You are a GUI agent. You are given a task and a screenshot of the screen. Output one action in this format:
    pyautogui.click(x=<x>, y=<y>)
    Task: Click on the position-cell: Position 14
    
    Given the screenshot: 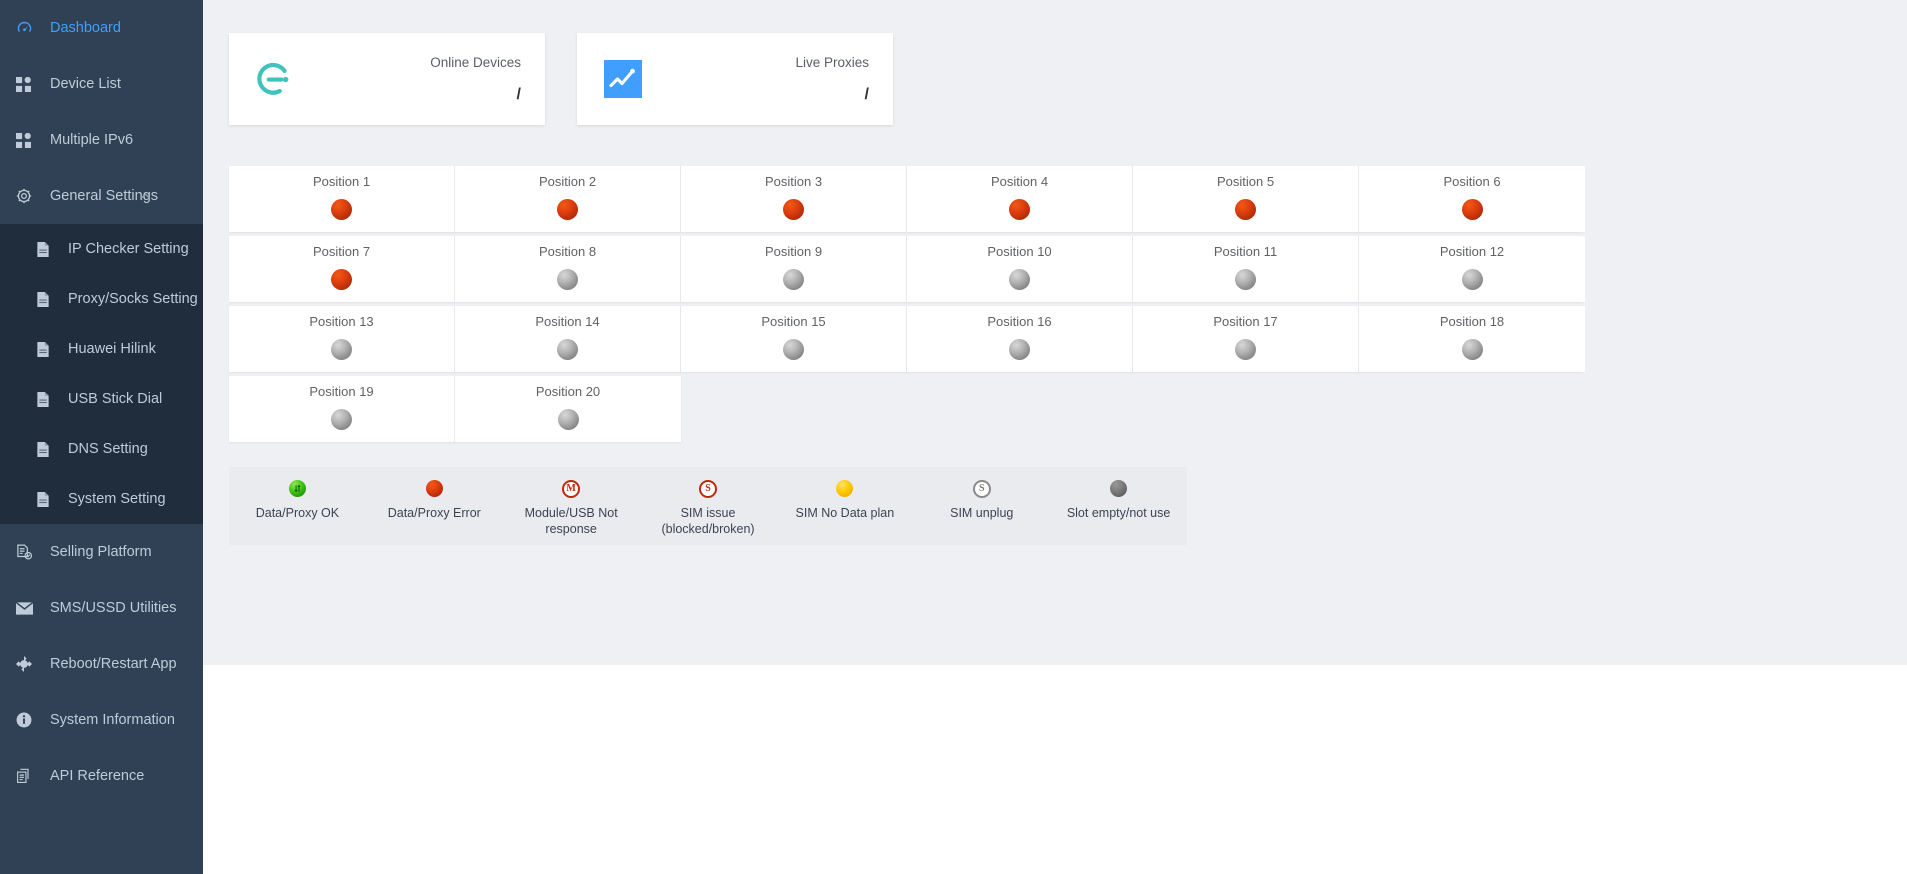 What is the action you would take?
    pyautogui.click(x=568, y=339)
    